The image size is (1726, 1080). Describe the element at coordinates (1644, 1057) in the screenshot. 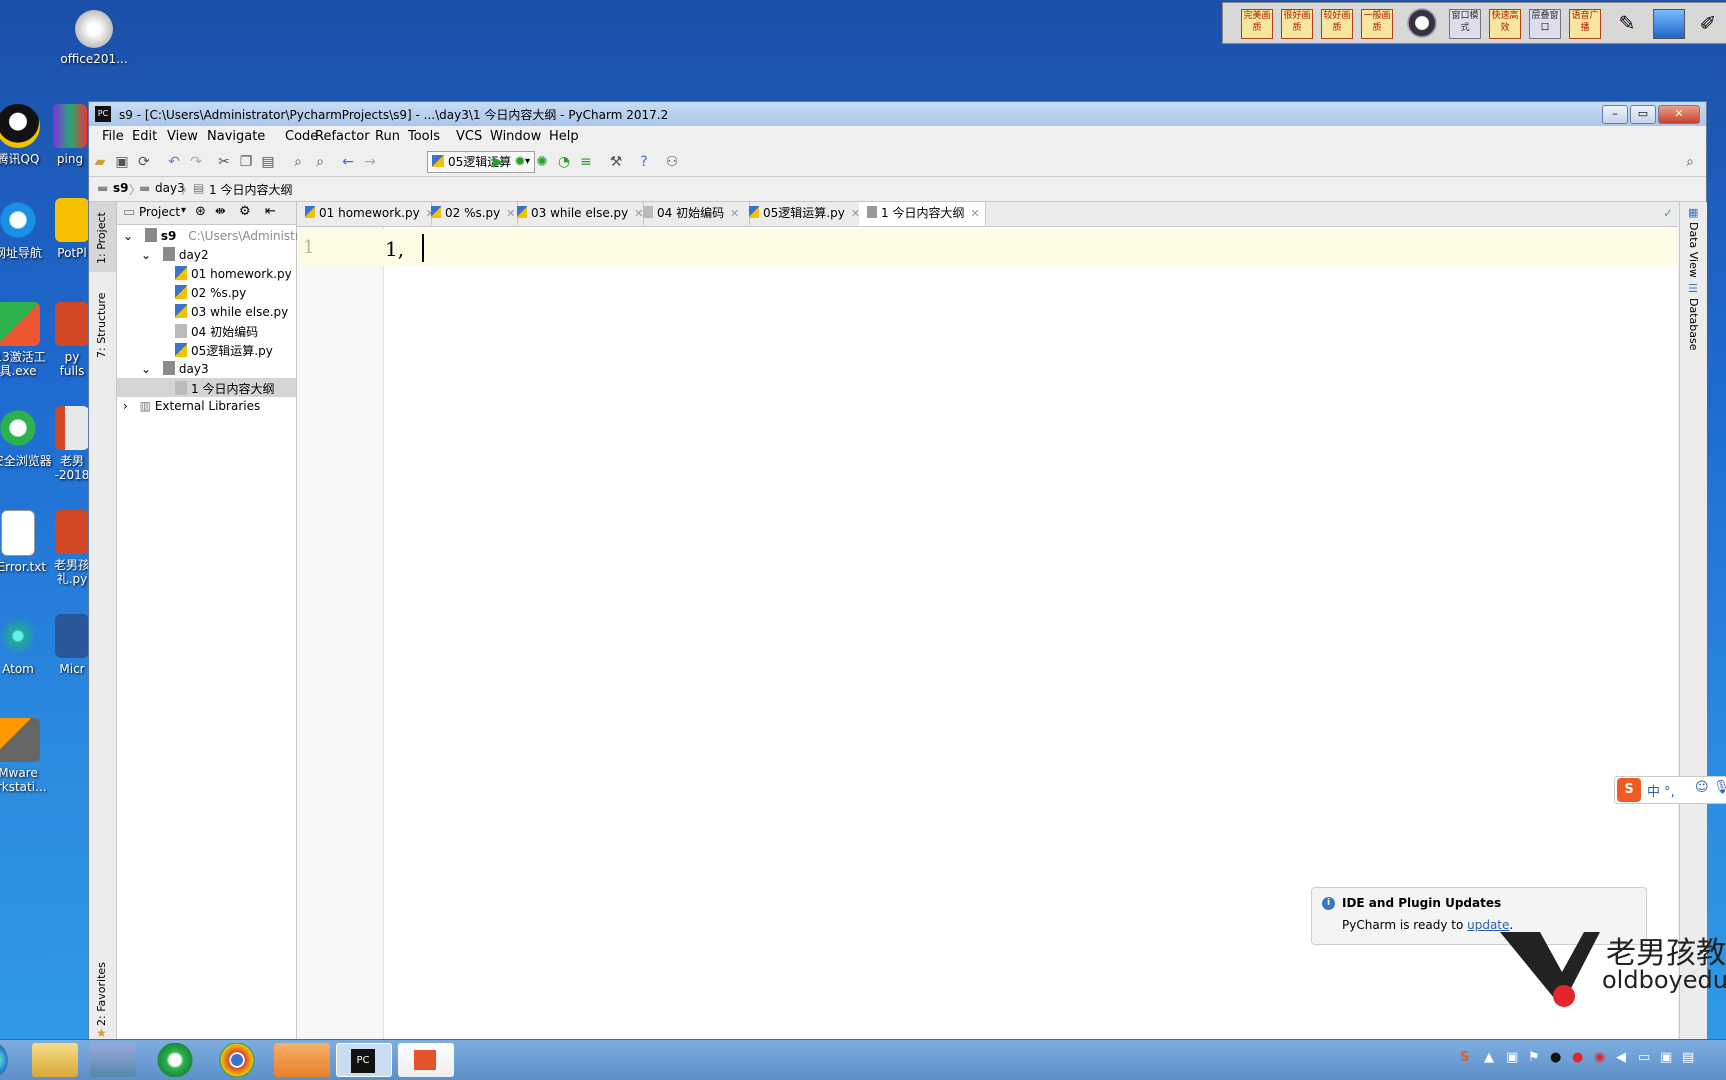

I see `monitor-tray-icon: ▭` at that location.